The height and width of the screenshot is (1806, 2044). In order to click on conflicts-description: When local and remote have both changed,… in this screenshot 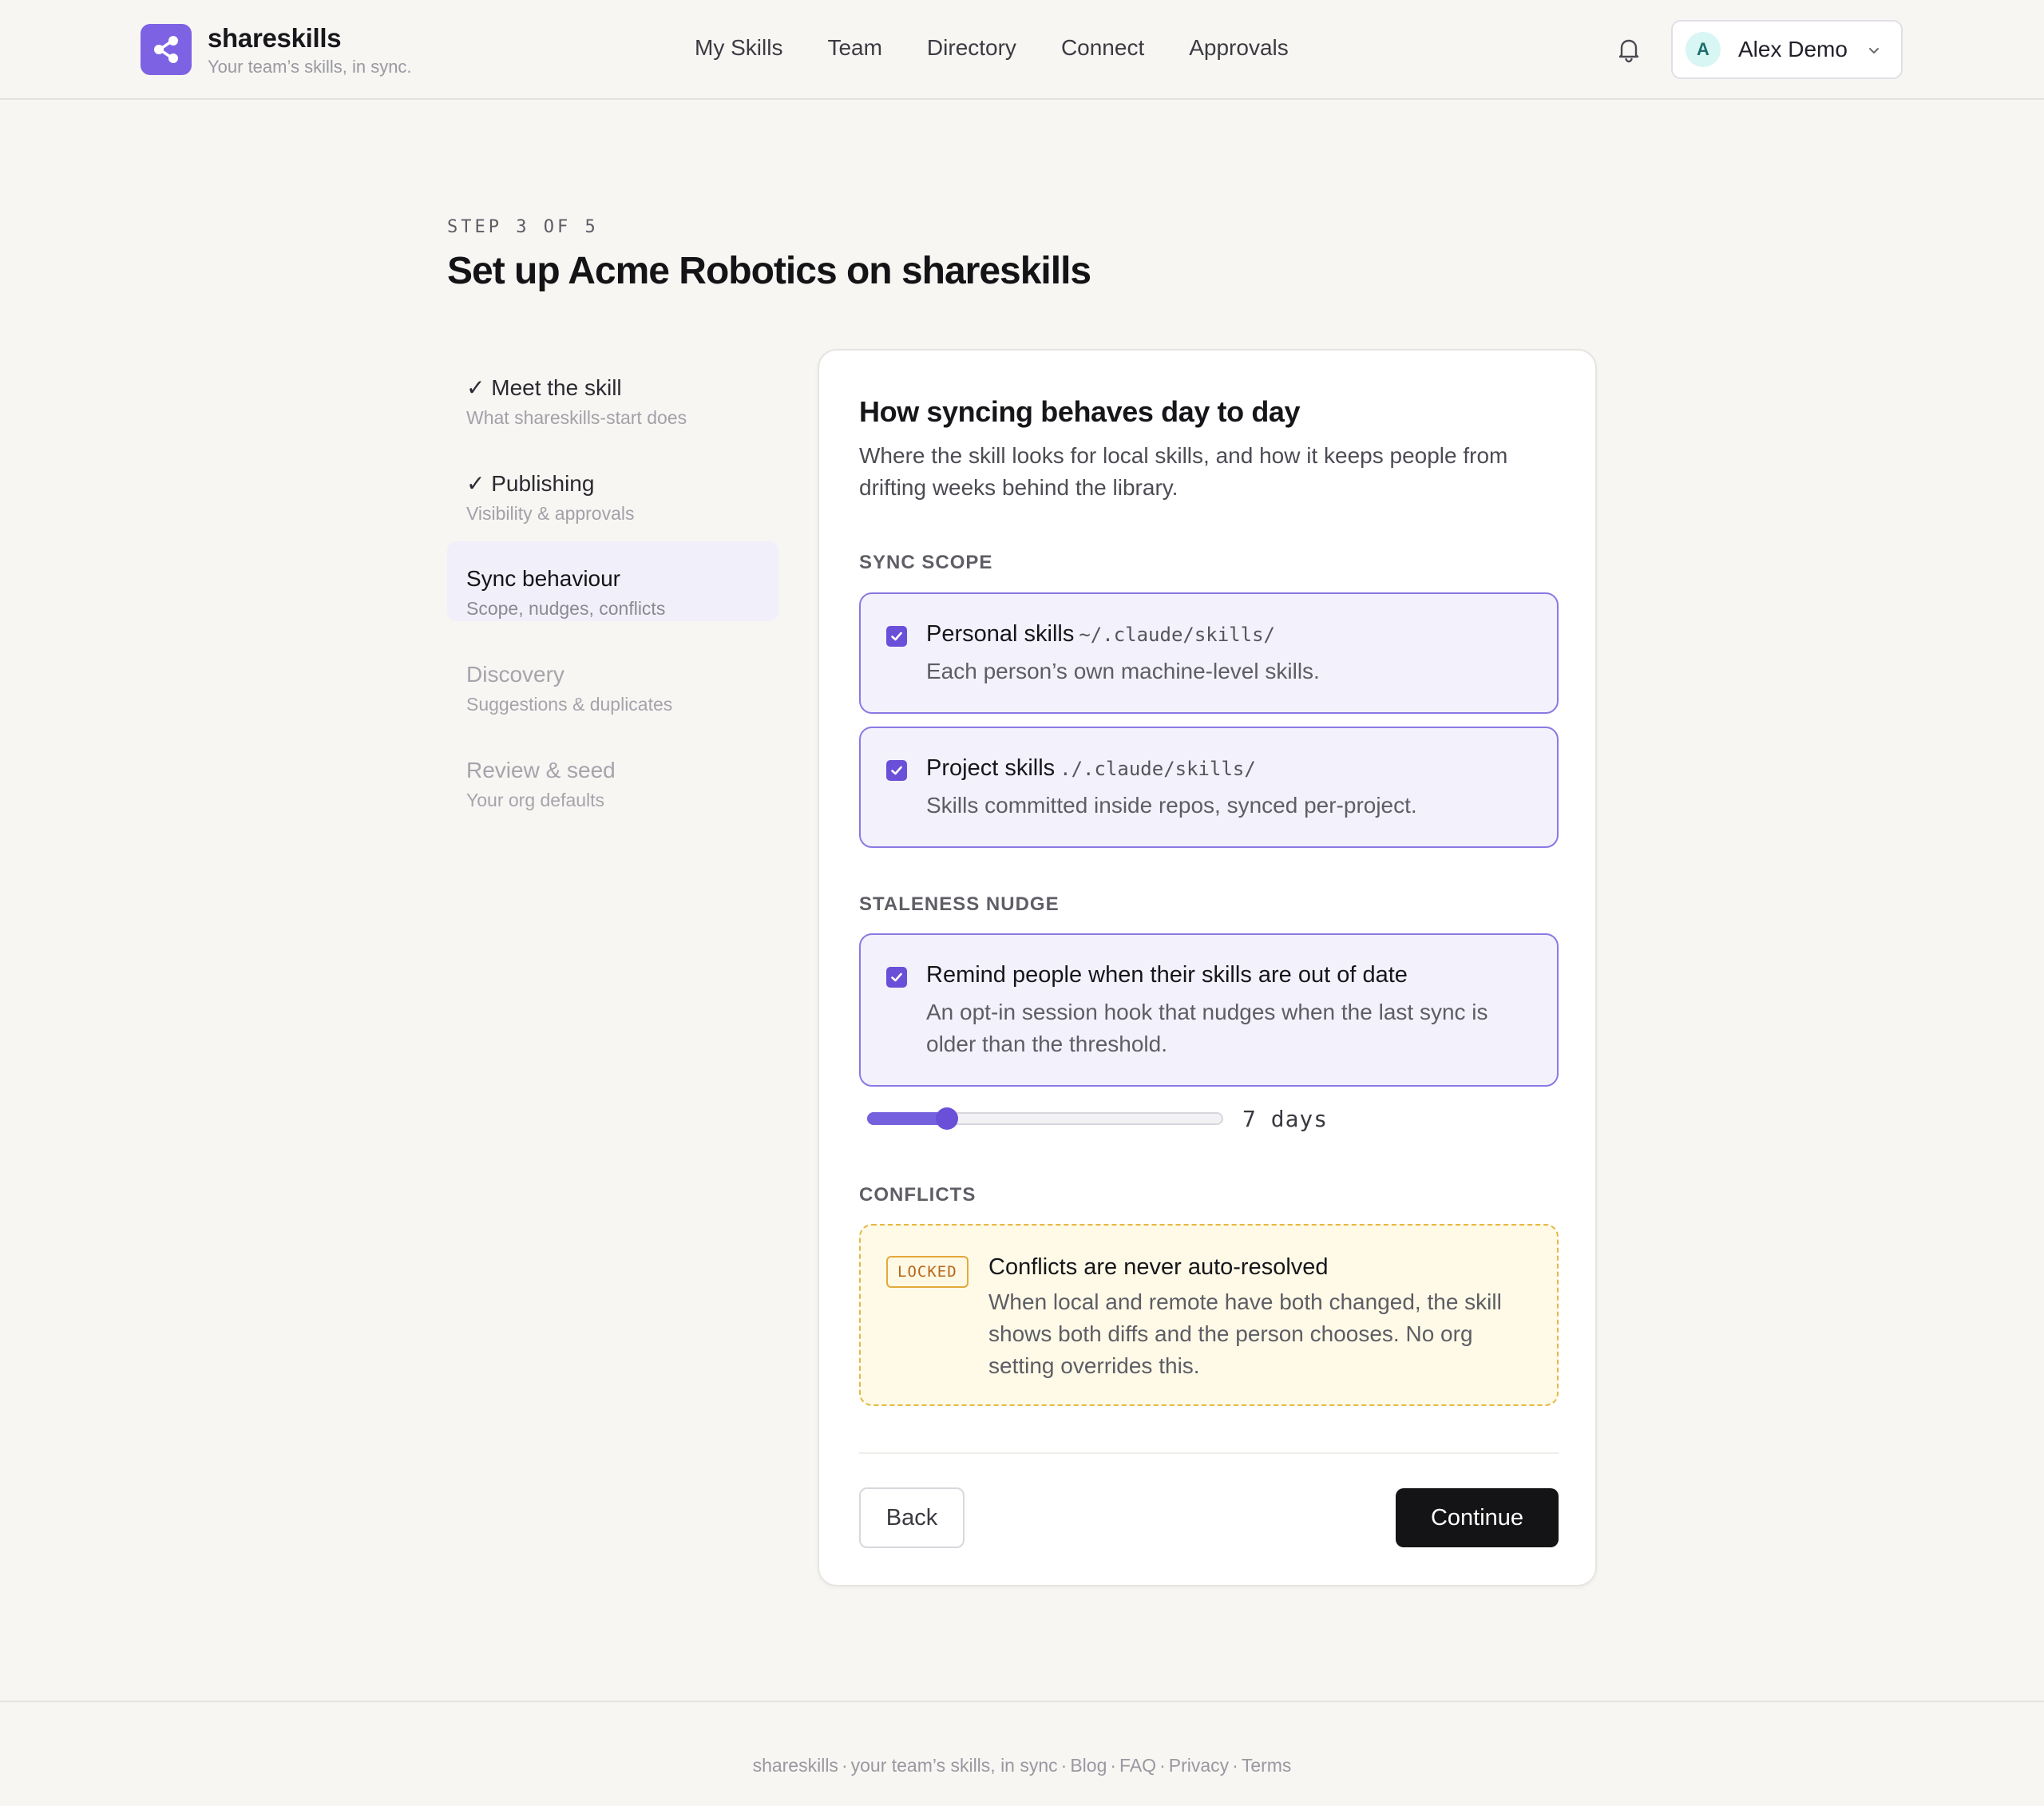, I will do `click(1245, 1333)`.